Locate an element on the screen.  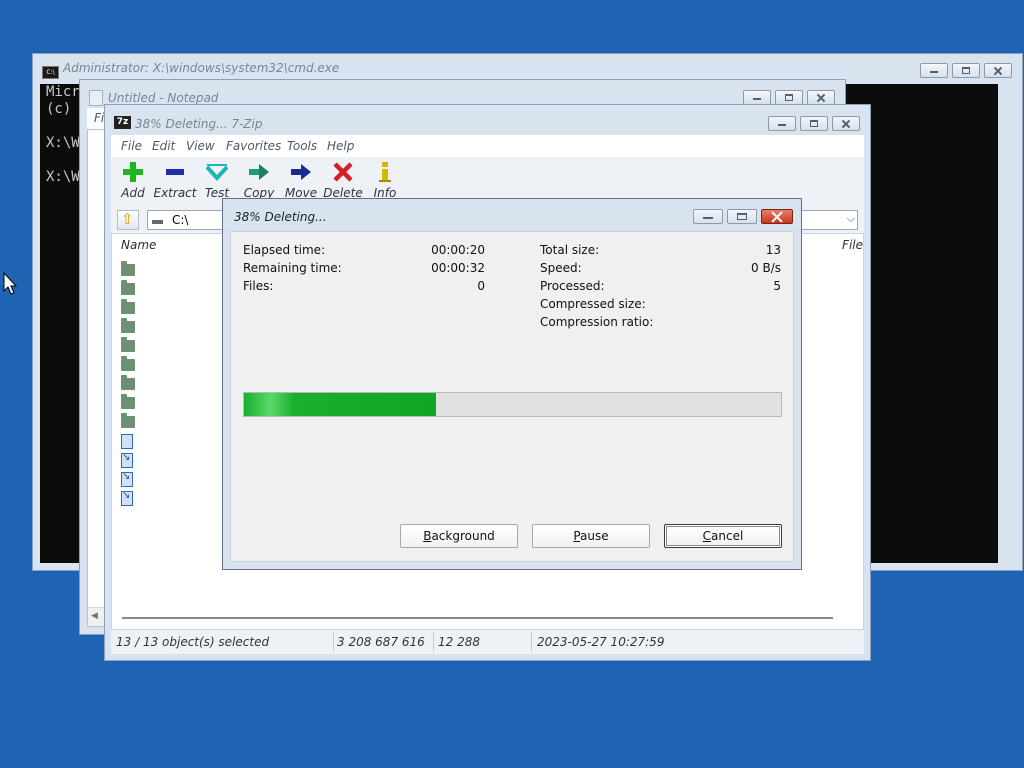
pause-button: Pause is located at coordinates (591, 536).